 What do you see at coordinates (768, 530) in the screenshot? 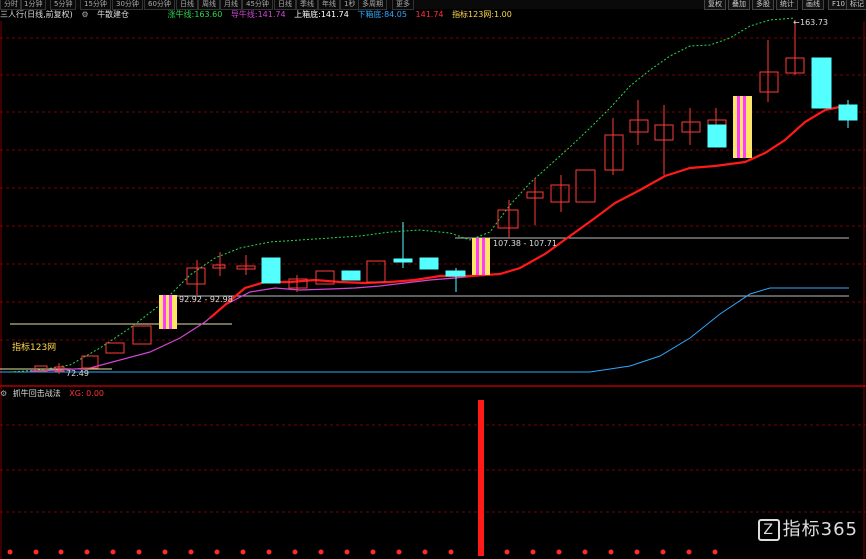
I see `brand-badge-icon: Z` at bounding box center [768, 530].